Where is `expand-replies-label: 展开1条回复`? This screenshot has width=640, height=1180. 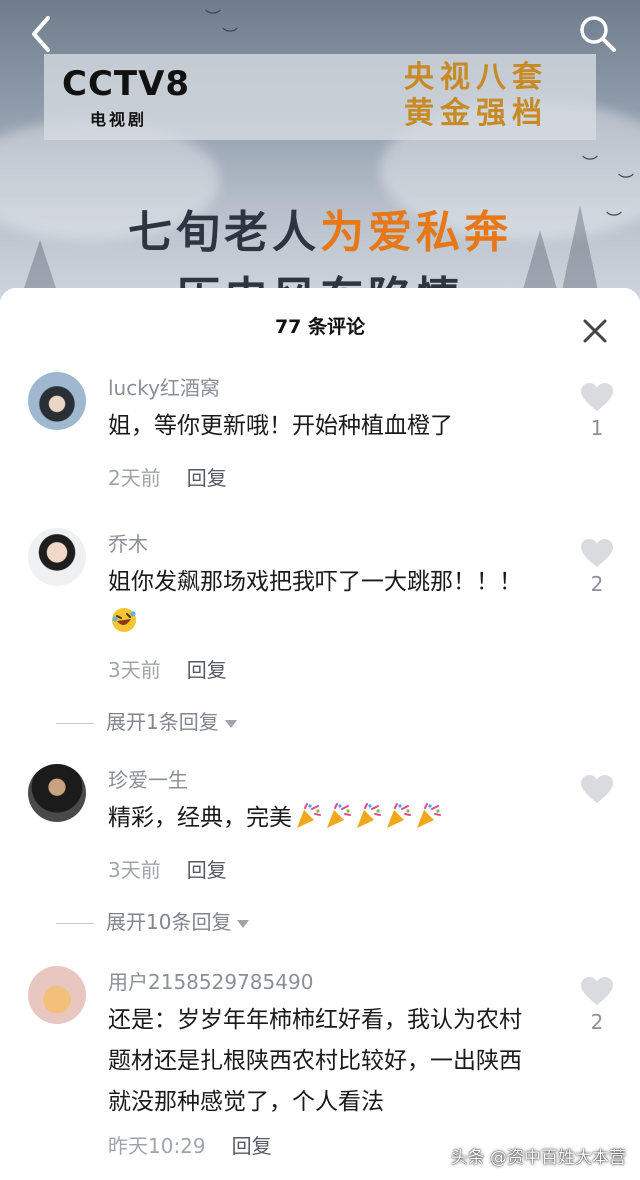 expand-replies-label: 展开1条回复 is located at coordinates (162, 722).